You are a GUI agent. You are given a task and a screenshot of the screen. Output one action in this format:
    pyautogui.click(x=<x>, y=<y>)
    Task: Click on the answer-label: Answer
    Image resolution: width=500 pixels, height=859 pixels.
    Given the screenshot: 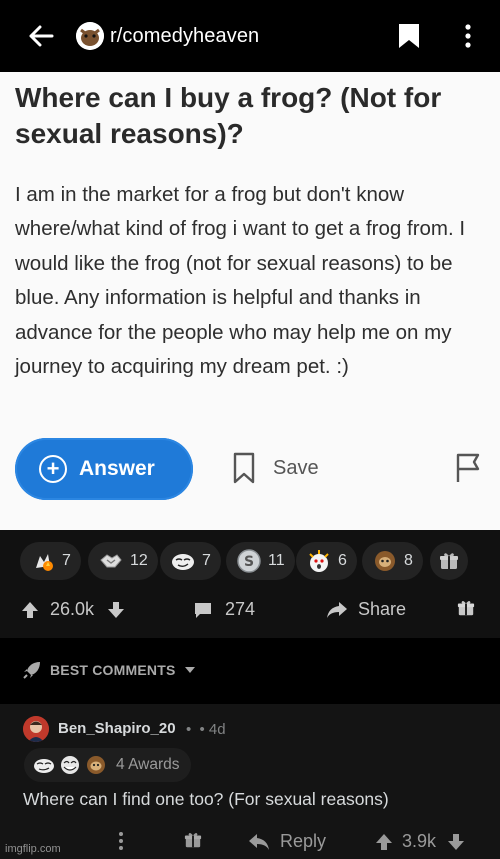 What is the action you would take?
    pyautogui.click(x=117, y=468)
    